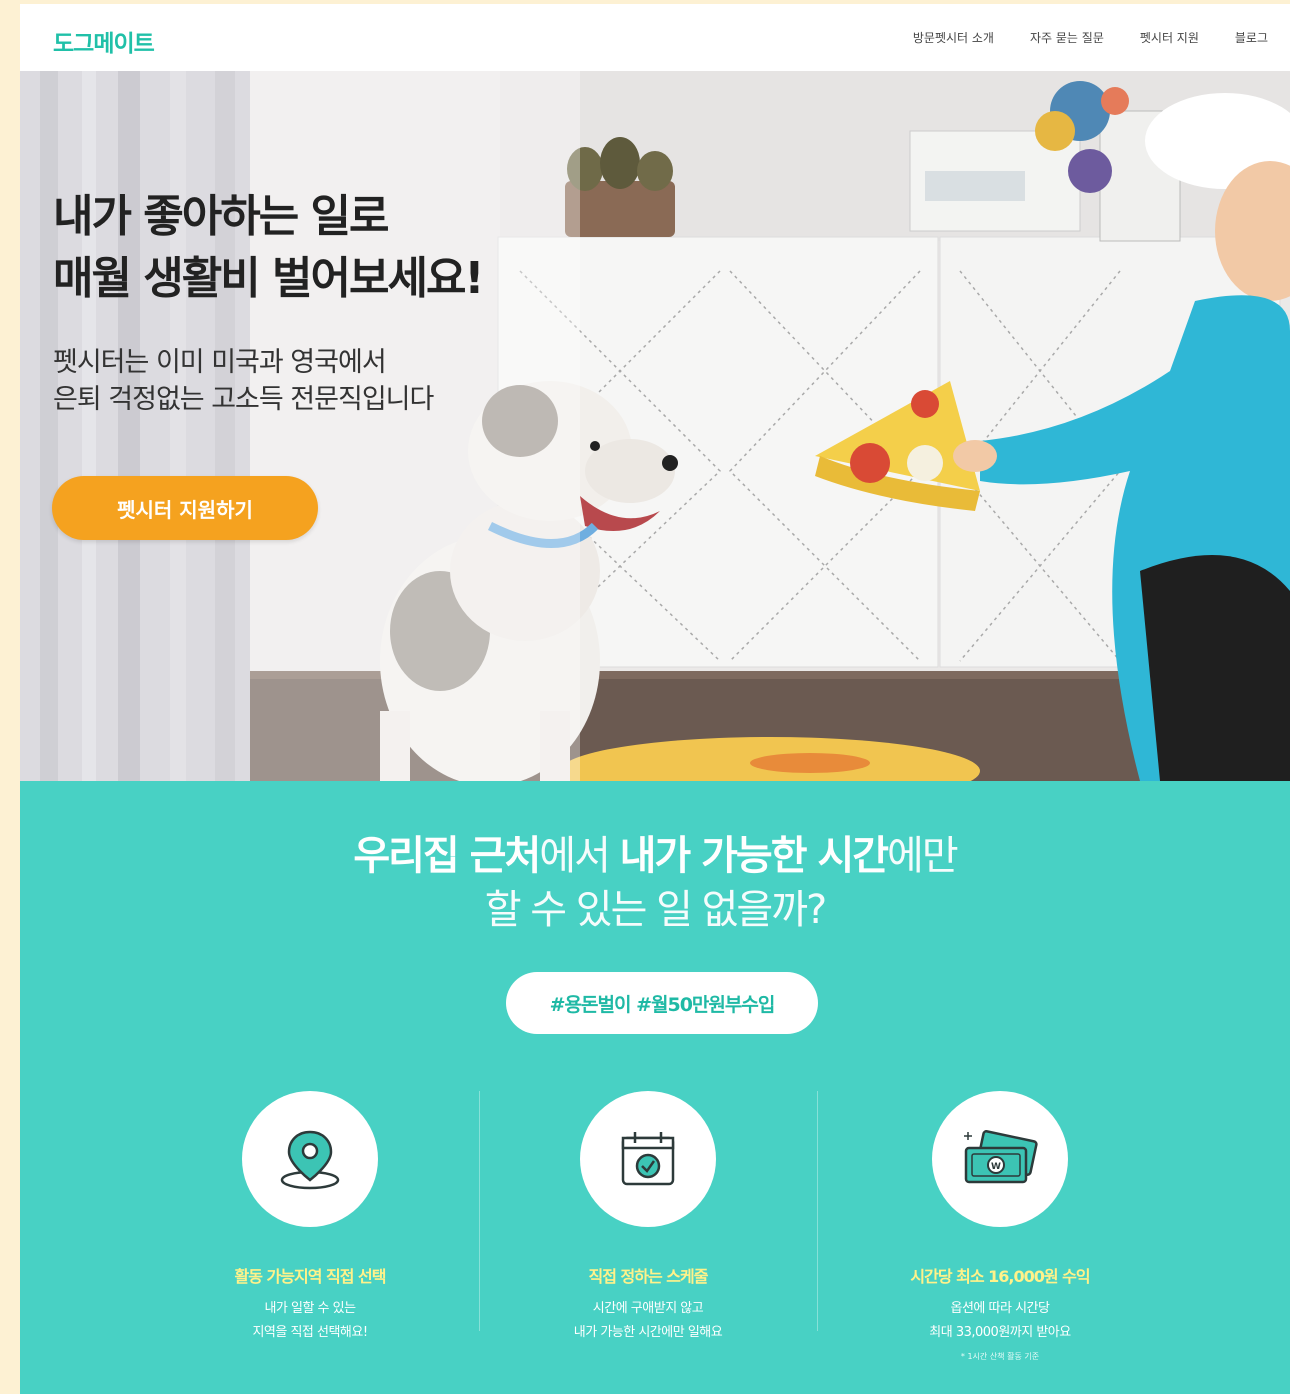 The width and height of the screenshot is (1290, 1394). I want to click on svg-text: W, so click(996, 1167).